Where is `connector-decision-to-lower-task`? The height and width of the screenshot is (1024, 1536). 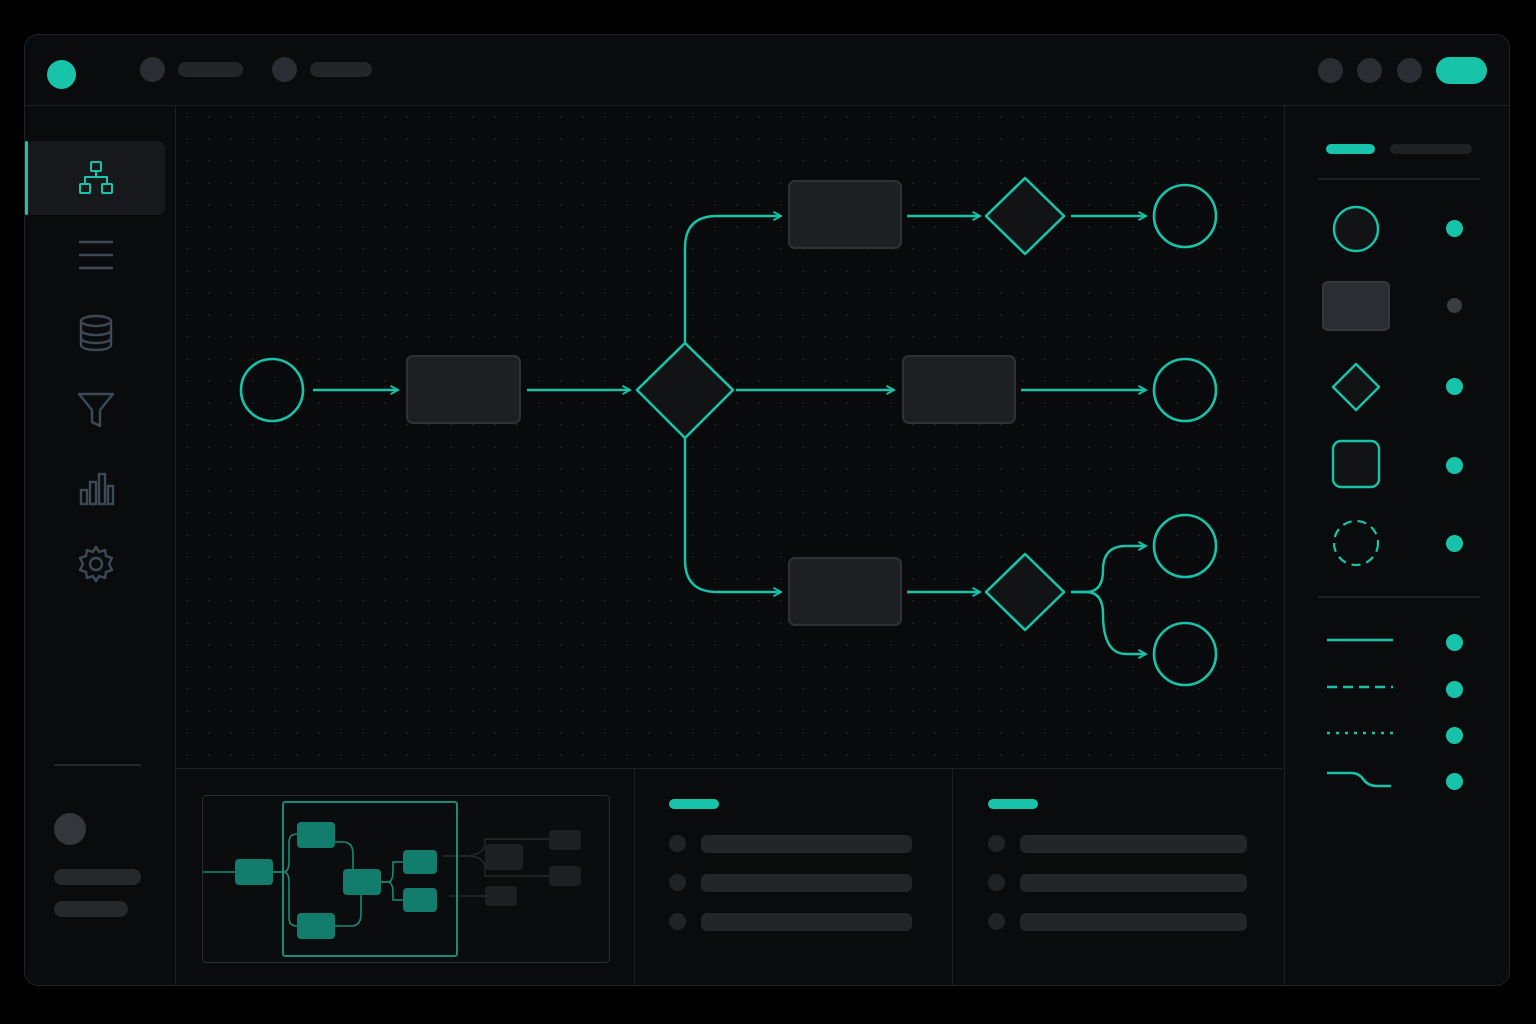 connector-decision-to-lower-task is located at coordinates (732, 515).